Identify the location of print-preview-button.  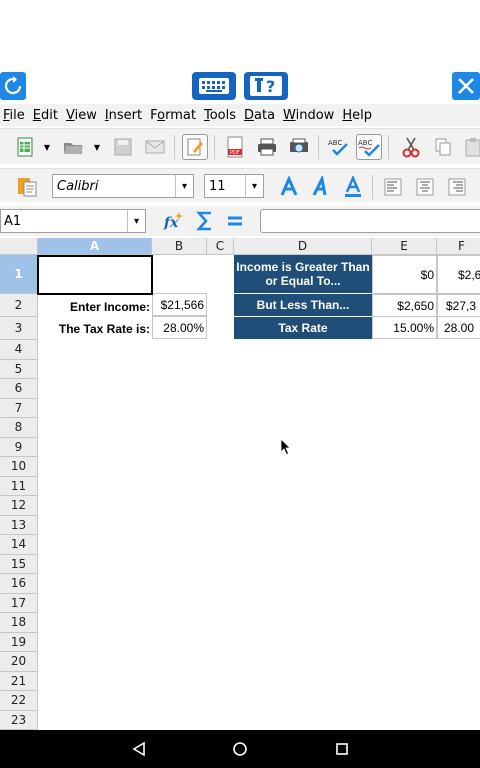
(299, 147).